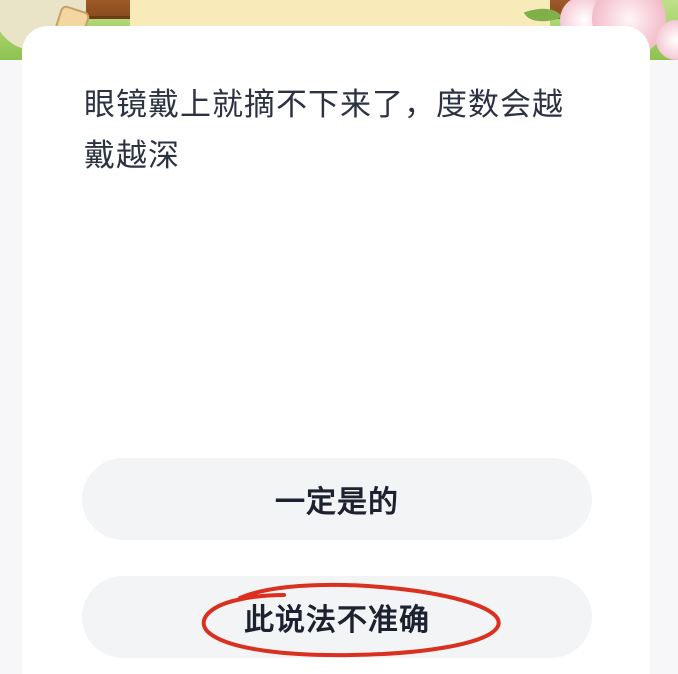  Describe the element at coordinates (324, 130) in the screenshot. I see `question-text: 眼镜戴上就摘不下来了，度数会越戴越深` at that location.